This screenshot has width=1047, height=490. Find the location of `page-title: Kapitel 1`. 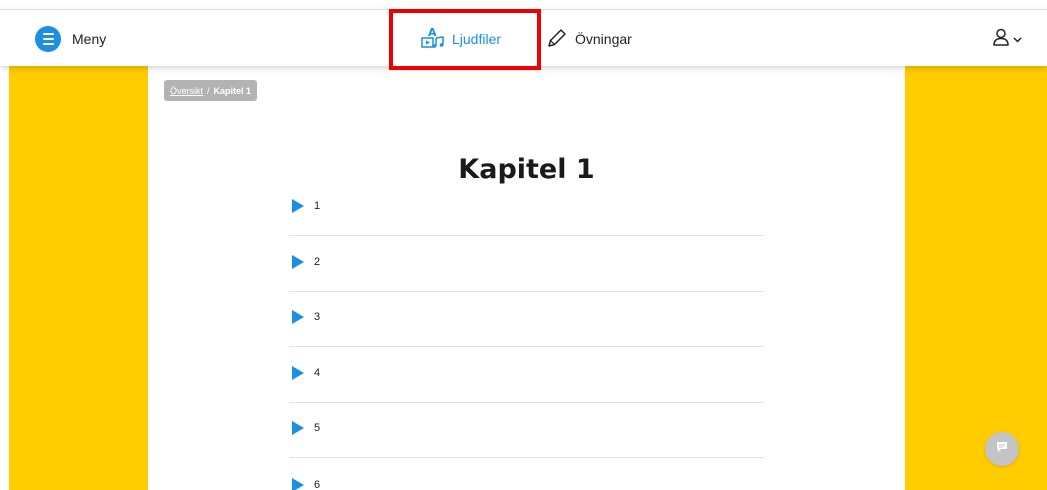

page-title: Kapitel 1 is located at coordinates (526, 169).